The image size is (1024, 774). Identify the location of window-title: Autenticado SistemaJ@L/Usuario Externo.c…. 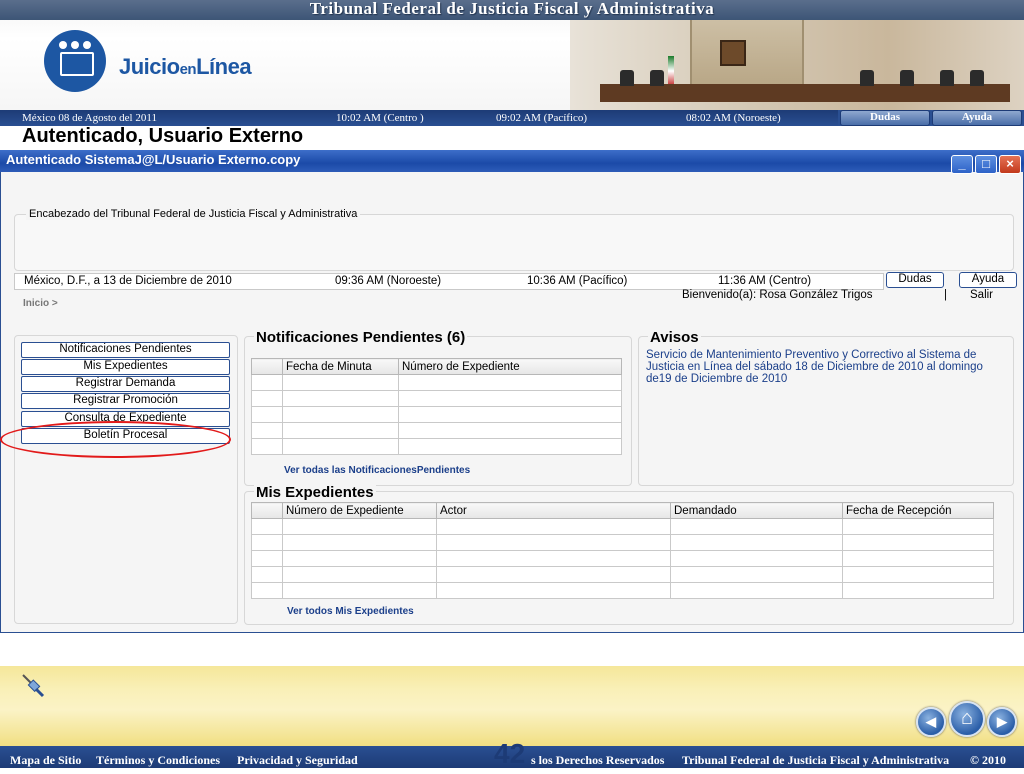
(153, 159).